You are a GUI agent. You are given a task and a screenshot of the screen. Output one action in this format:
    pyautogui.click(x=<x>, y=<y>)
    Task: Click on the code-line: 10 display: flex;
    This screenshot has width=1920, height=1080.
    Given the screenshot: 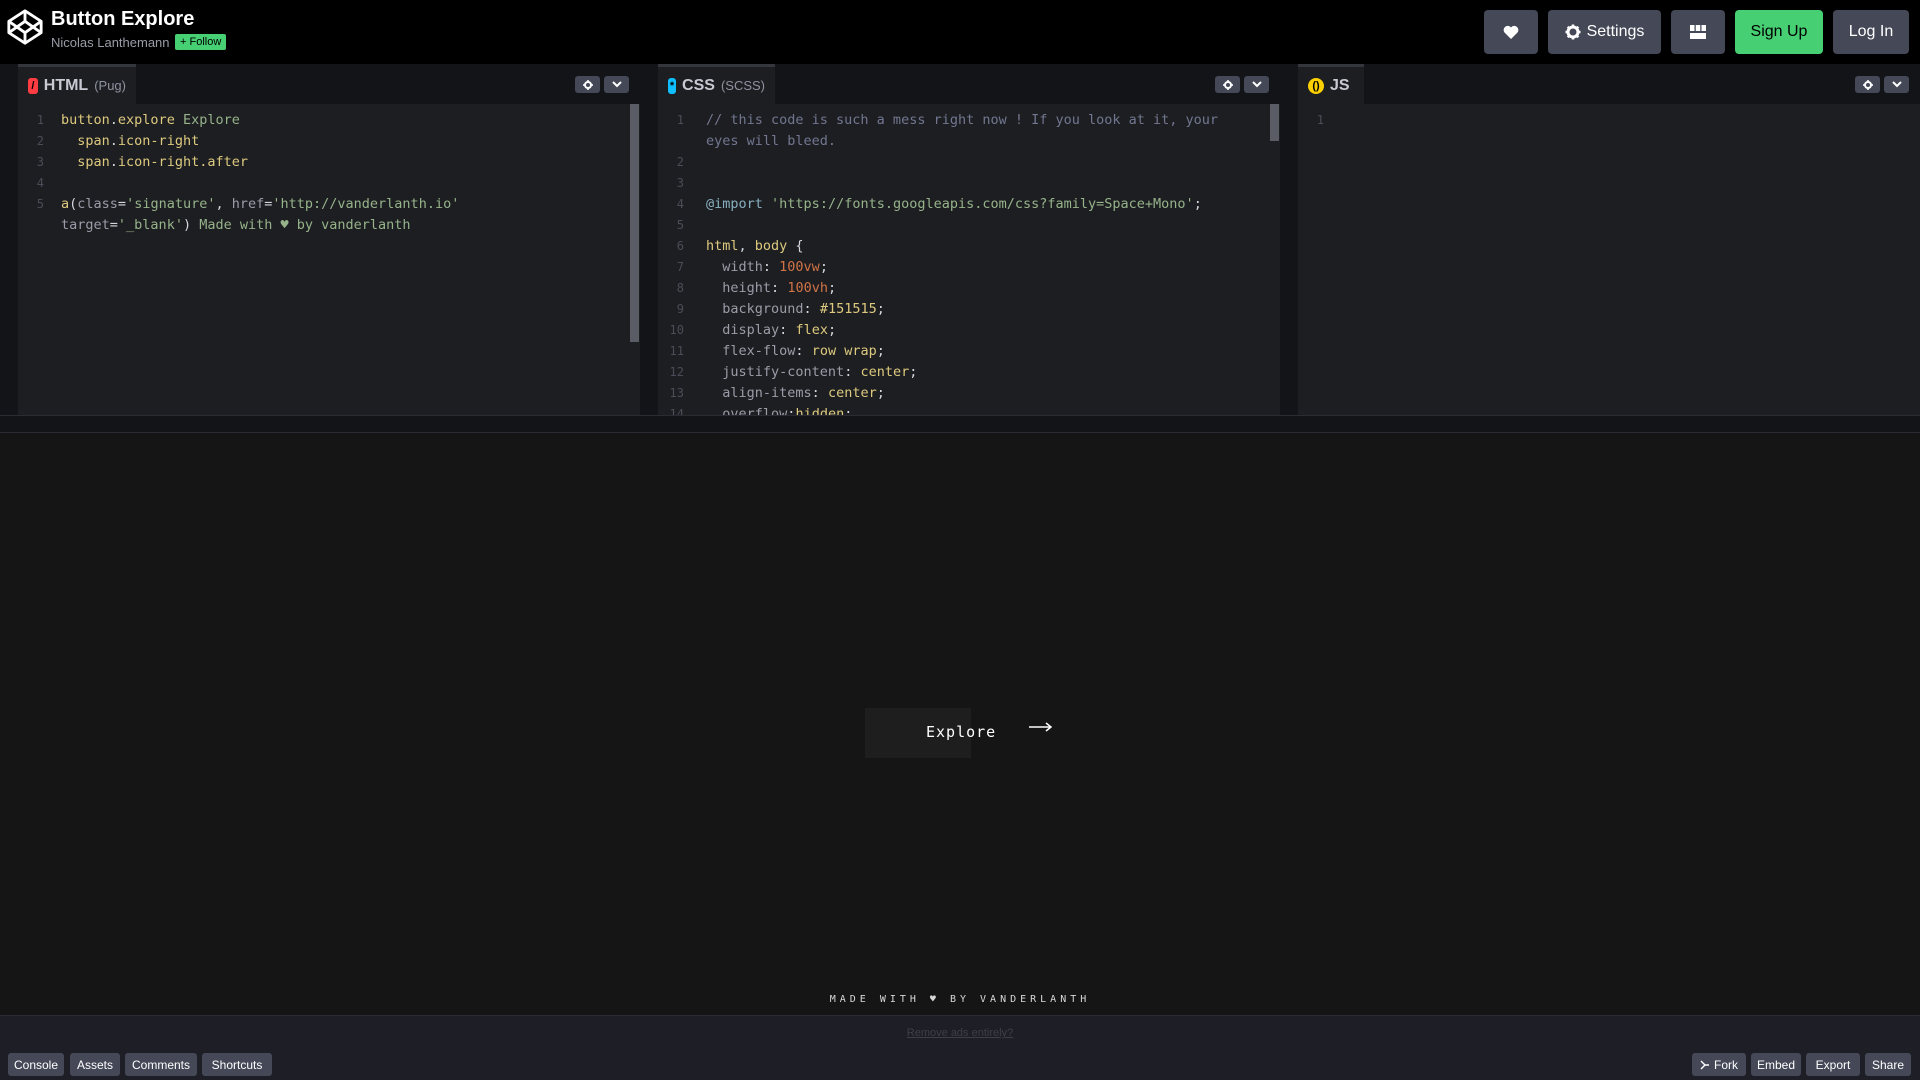 What is the action you would take?
    pyautogui.click(x=969, y=330)
    